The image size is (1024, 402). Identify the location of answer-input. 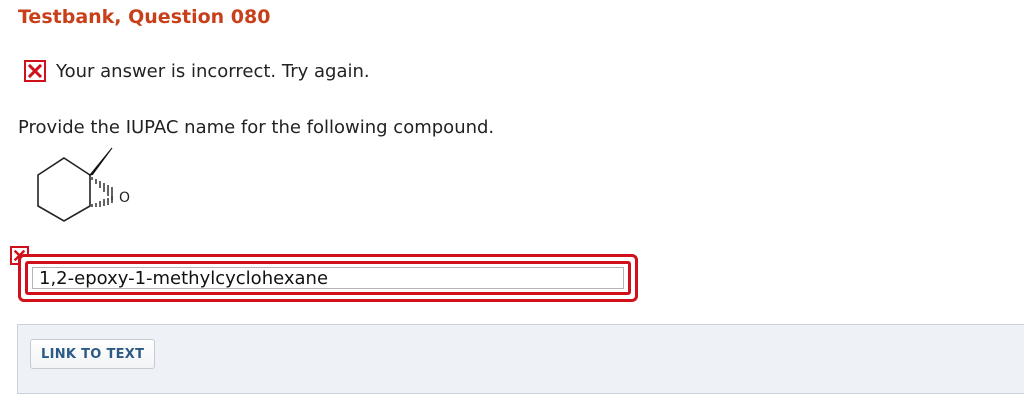
(328, 278).